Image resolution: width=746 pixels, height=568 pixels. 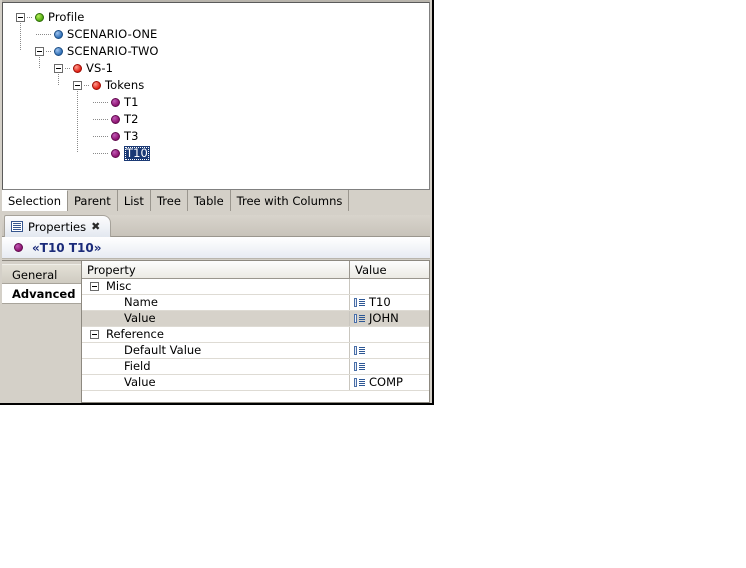 I want to click on property-row: Reference, so click(x=255, y=335).